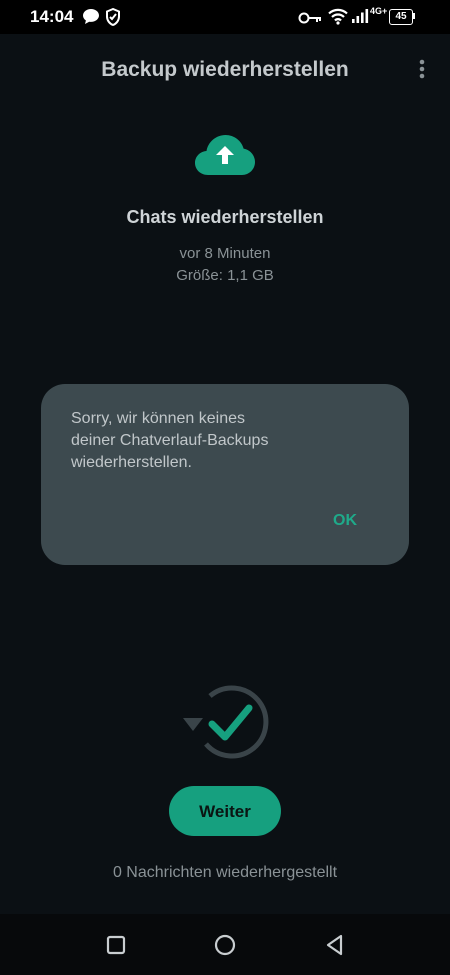 Image resolution: width=450 pixels, height=975 pixels. Describe the element at coordinates (113, 19) in the screenshot. I see `shield-icon` at that location.